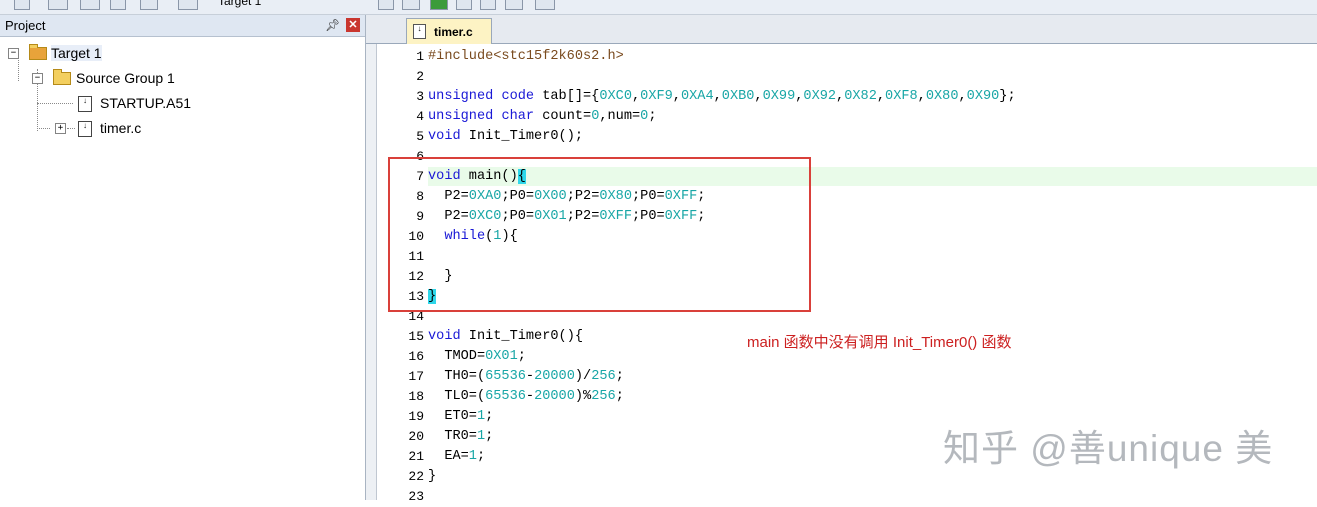 This screenshot has height=507, width=1317. I want to click on line-number: 5, so click(420, 136).